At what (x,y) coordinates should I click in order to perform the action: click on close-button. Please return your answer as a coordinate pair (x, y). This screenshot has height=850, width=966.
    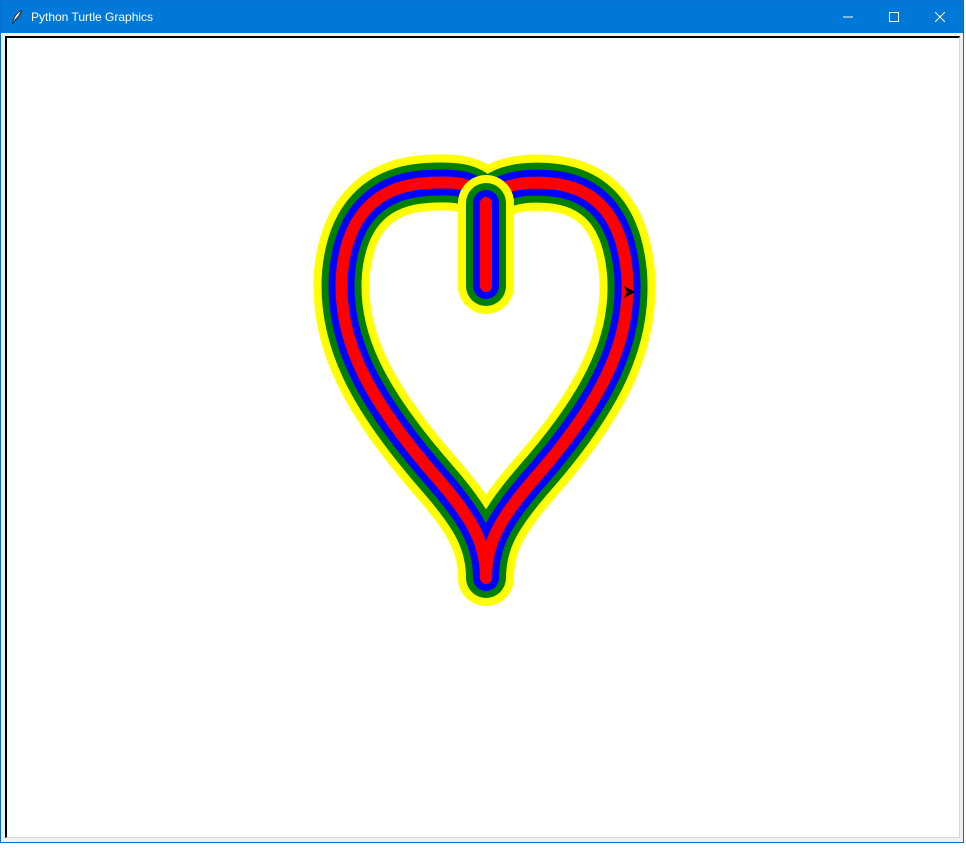
    Looking at the image, I should click on (940, 17).